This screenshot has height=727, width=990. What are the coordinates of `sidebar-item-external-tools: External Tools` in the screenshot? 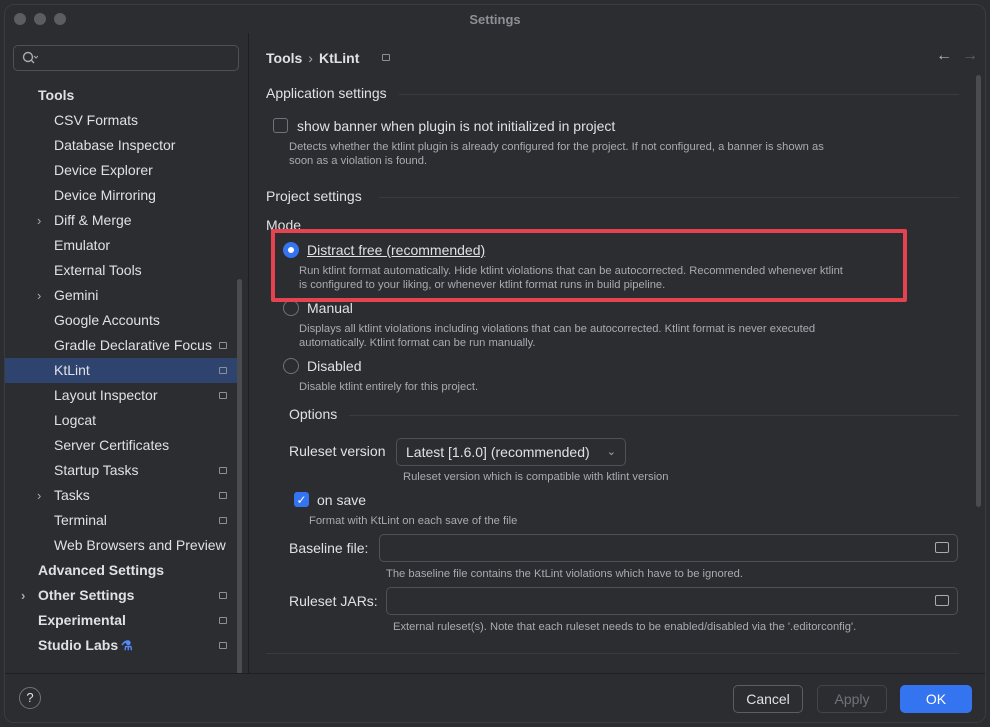 It's located at (121, 270).